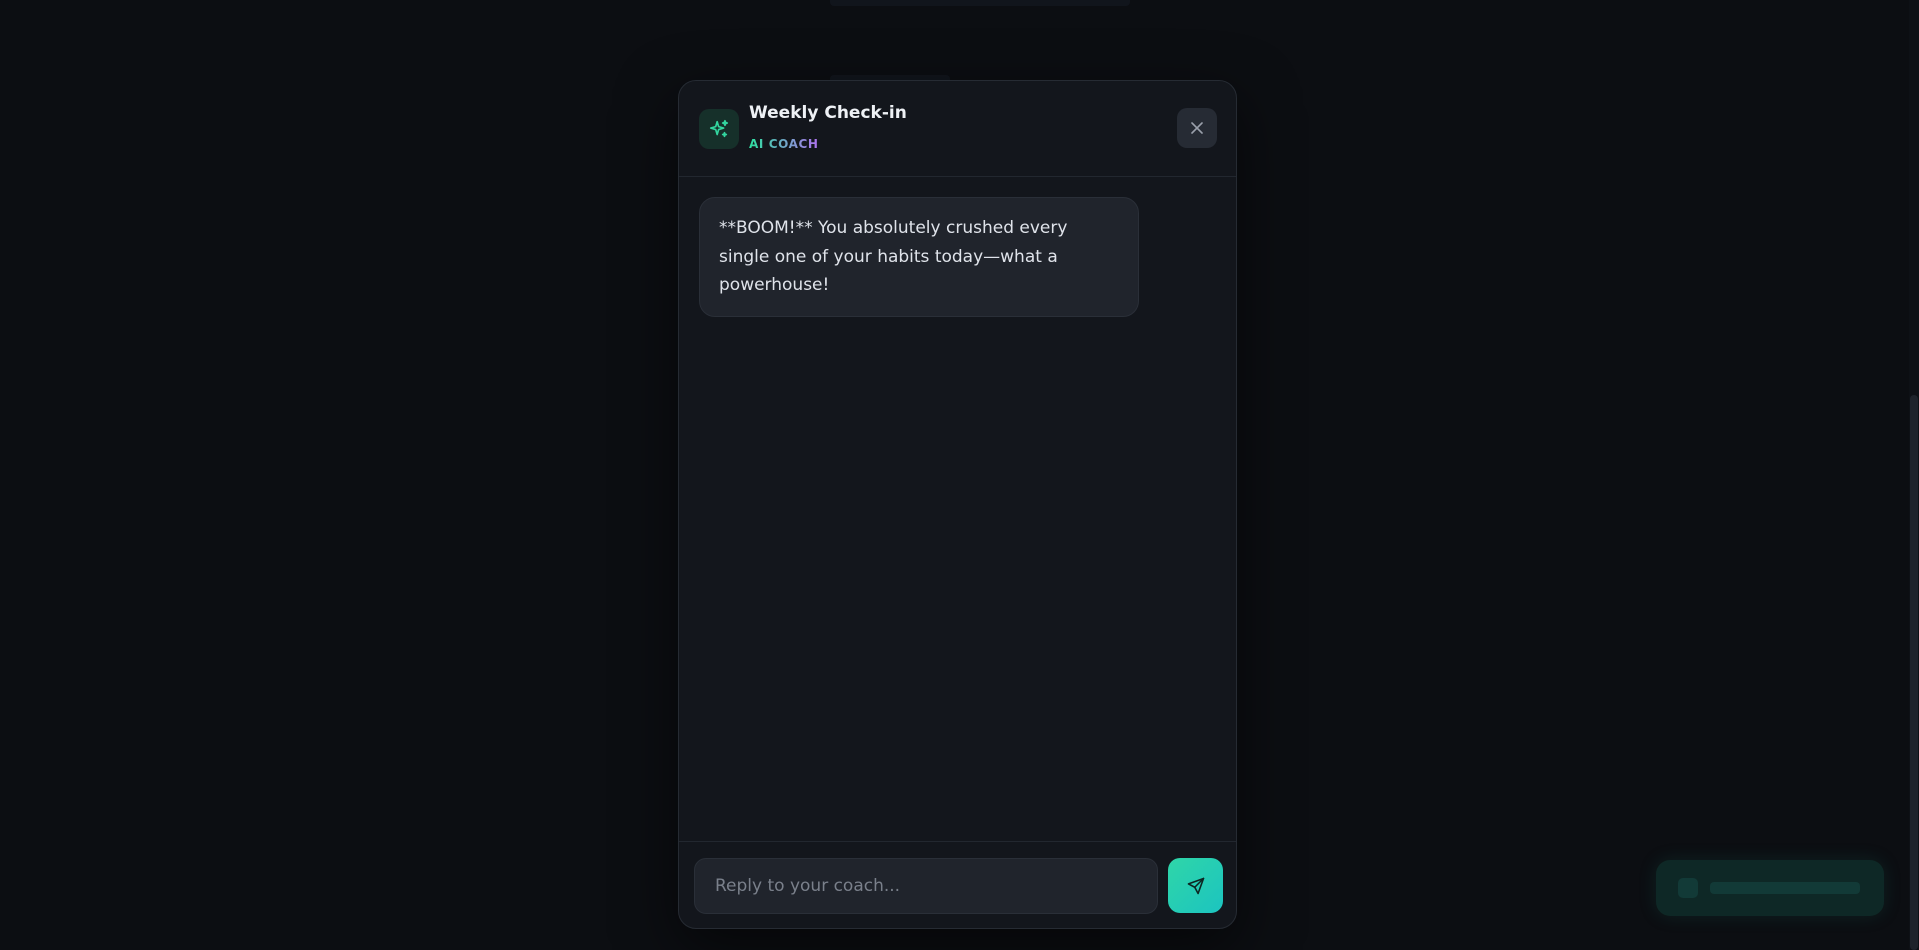 The image size is (1919, 950). I want to click on send-button, so click(1195, 885).